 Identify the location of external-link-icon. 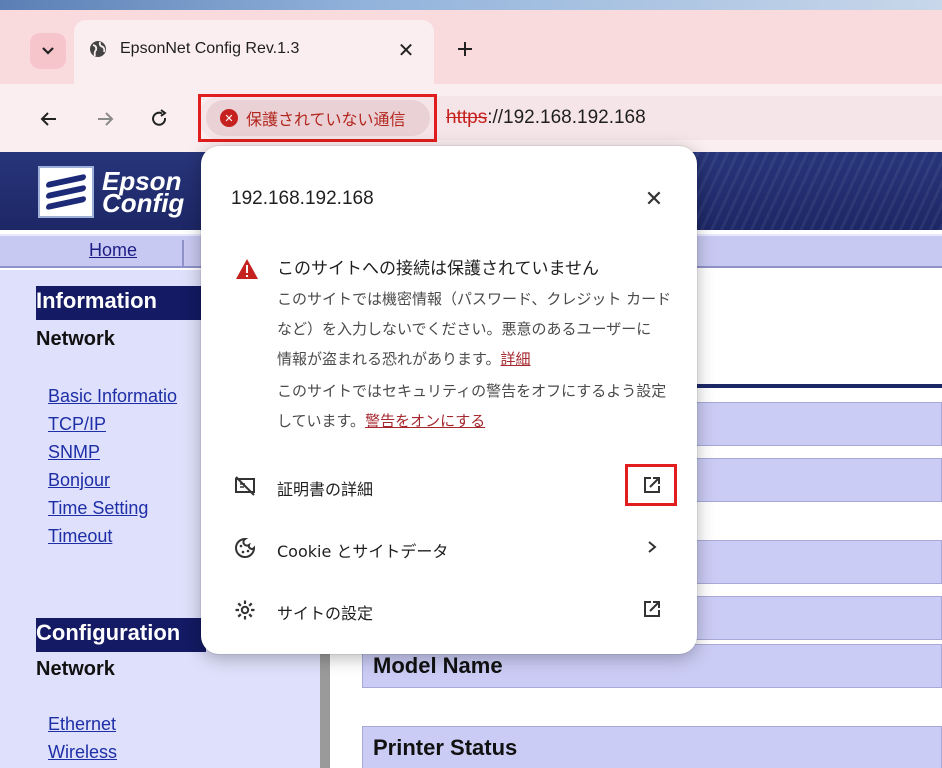
(652, 609).